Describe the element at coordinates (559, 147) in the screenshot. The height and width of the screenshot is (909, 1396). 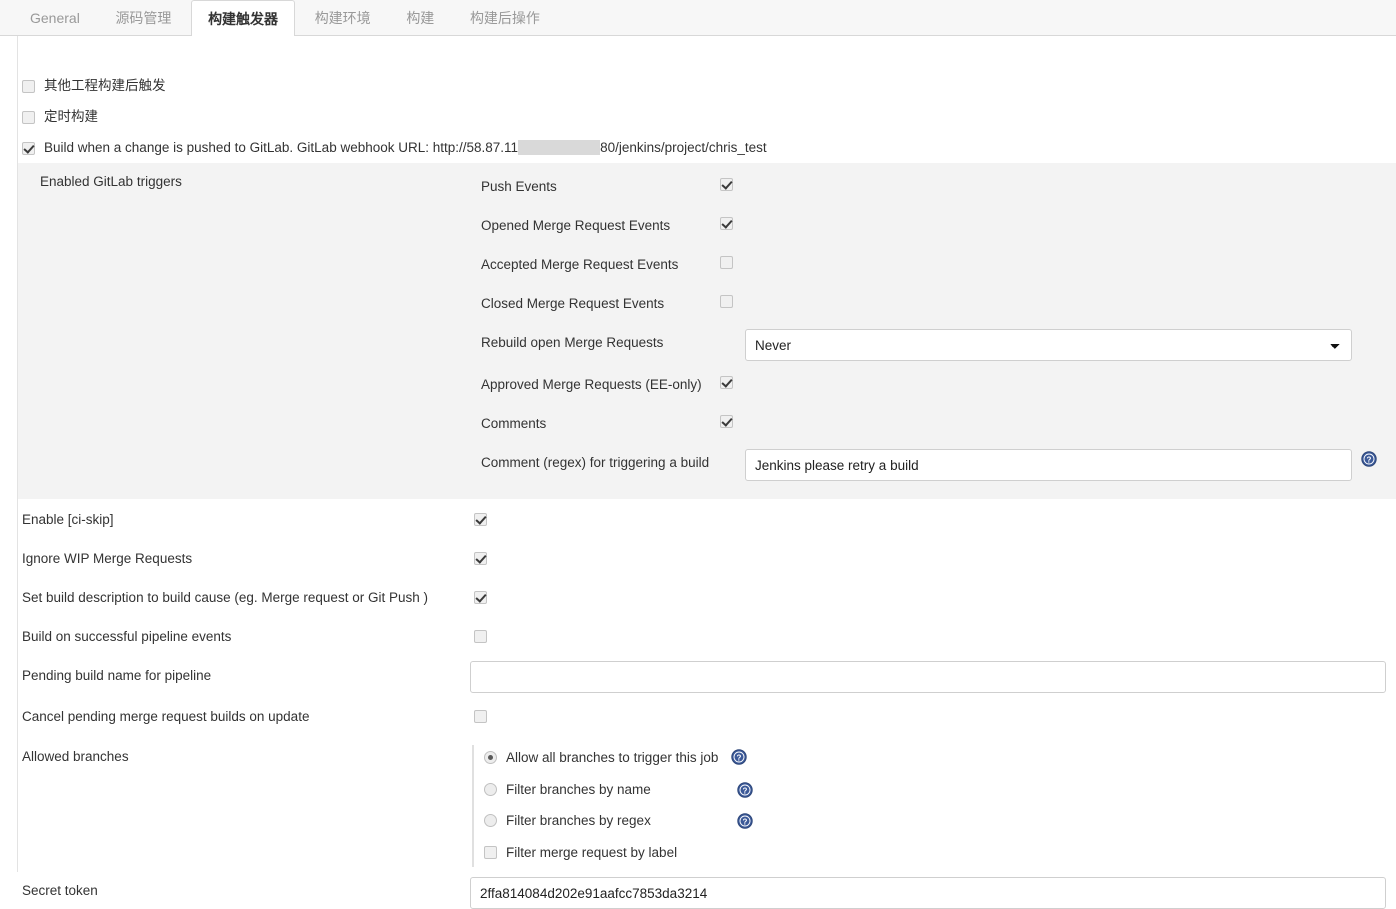
I see `redacted-ip-block` at that location.